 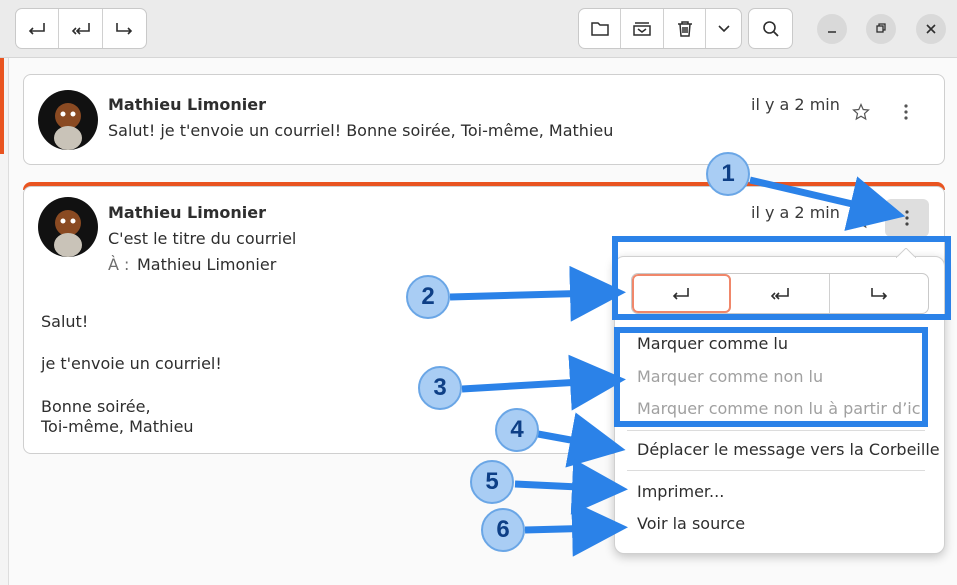 I want to click on close-button, so click(x=931, y=29).